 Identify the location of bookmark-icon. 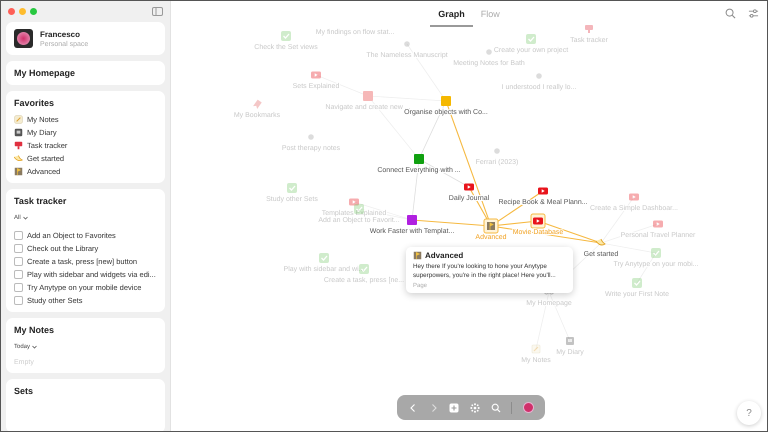
(257, 104).